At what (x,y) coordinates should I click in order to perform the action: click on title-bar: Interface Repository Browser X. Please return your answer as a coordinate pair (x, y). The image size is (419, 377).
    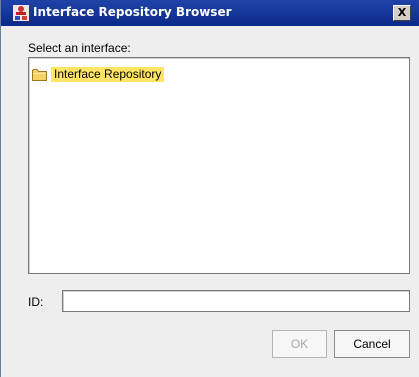
    Looking at the image, I should click on (210, 13).